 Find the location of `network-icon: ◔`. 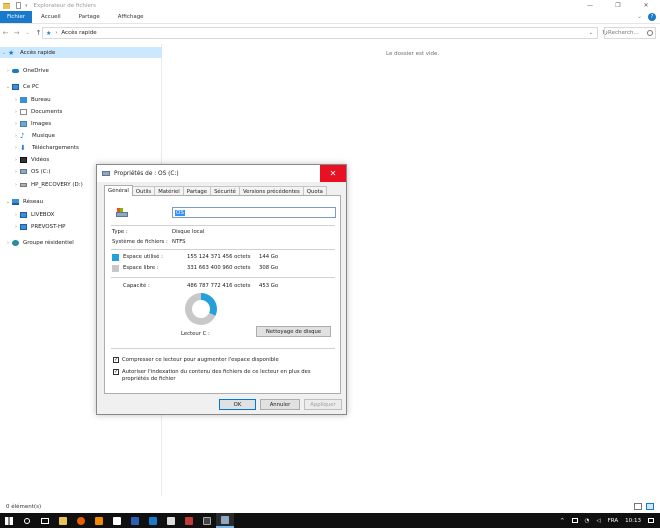

network-icon: ◔ is located at coordinates (587, 521).